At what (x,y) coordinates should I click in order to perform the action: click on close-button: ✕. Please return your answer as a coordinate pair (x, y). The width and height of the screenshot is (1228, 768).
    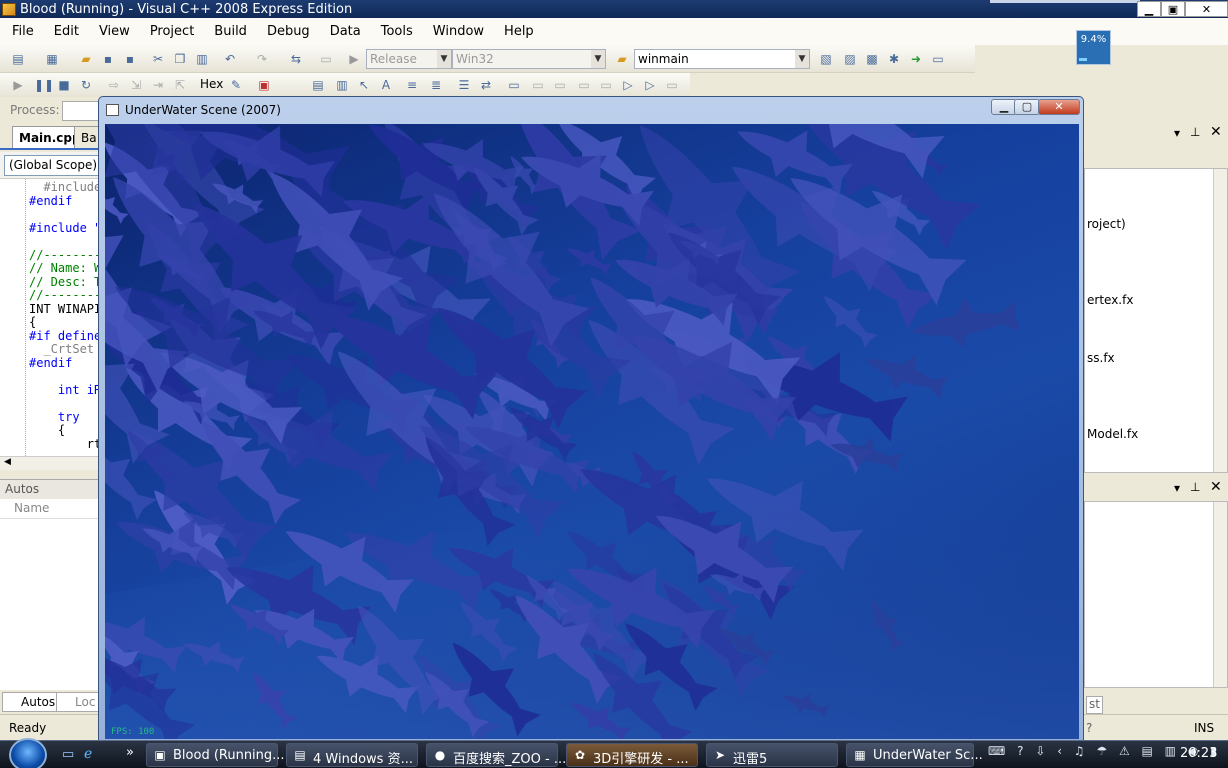
    Looking at the image, I should click on (1206, 9).